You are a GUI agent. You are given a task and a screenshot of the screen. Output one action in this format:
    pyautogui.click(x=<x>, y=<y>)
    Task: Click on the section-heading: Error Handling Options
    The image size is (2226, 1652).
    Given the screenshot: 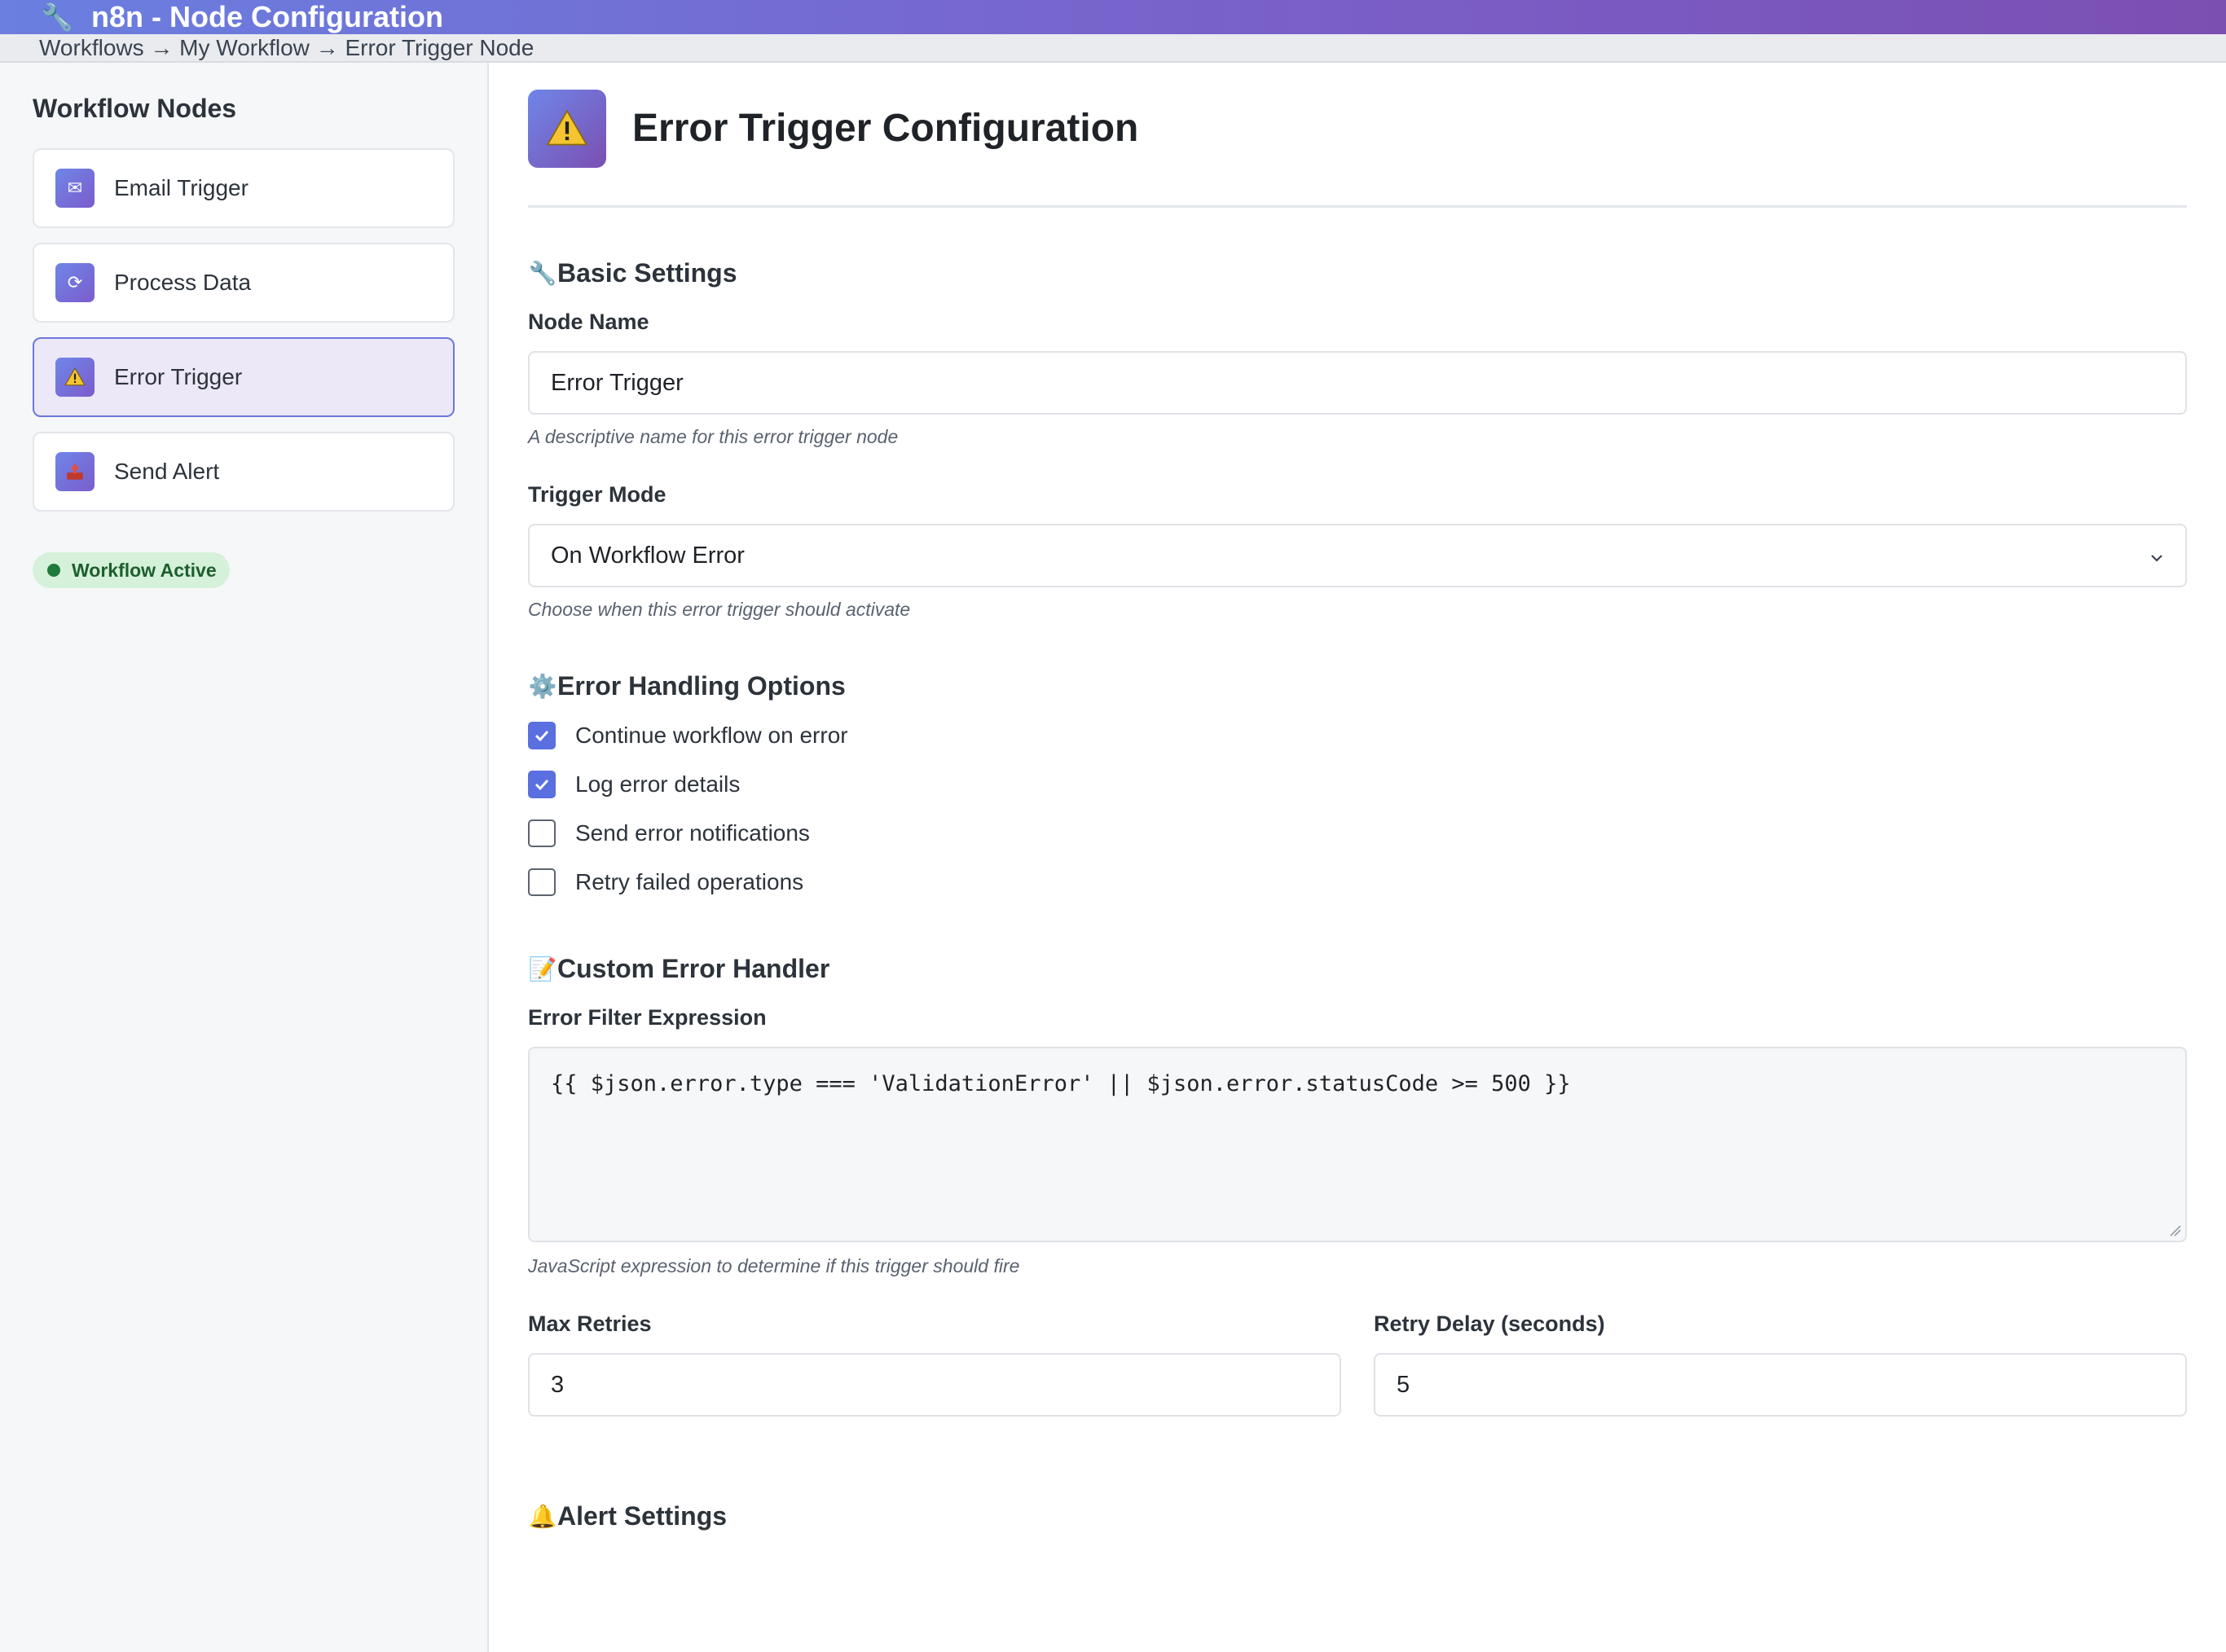 What is the action you would take?
    pyautogui.click(x=702, y=686)
    